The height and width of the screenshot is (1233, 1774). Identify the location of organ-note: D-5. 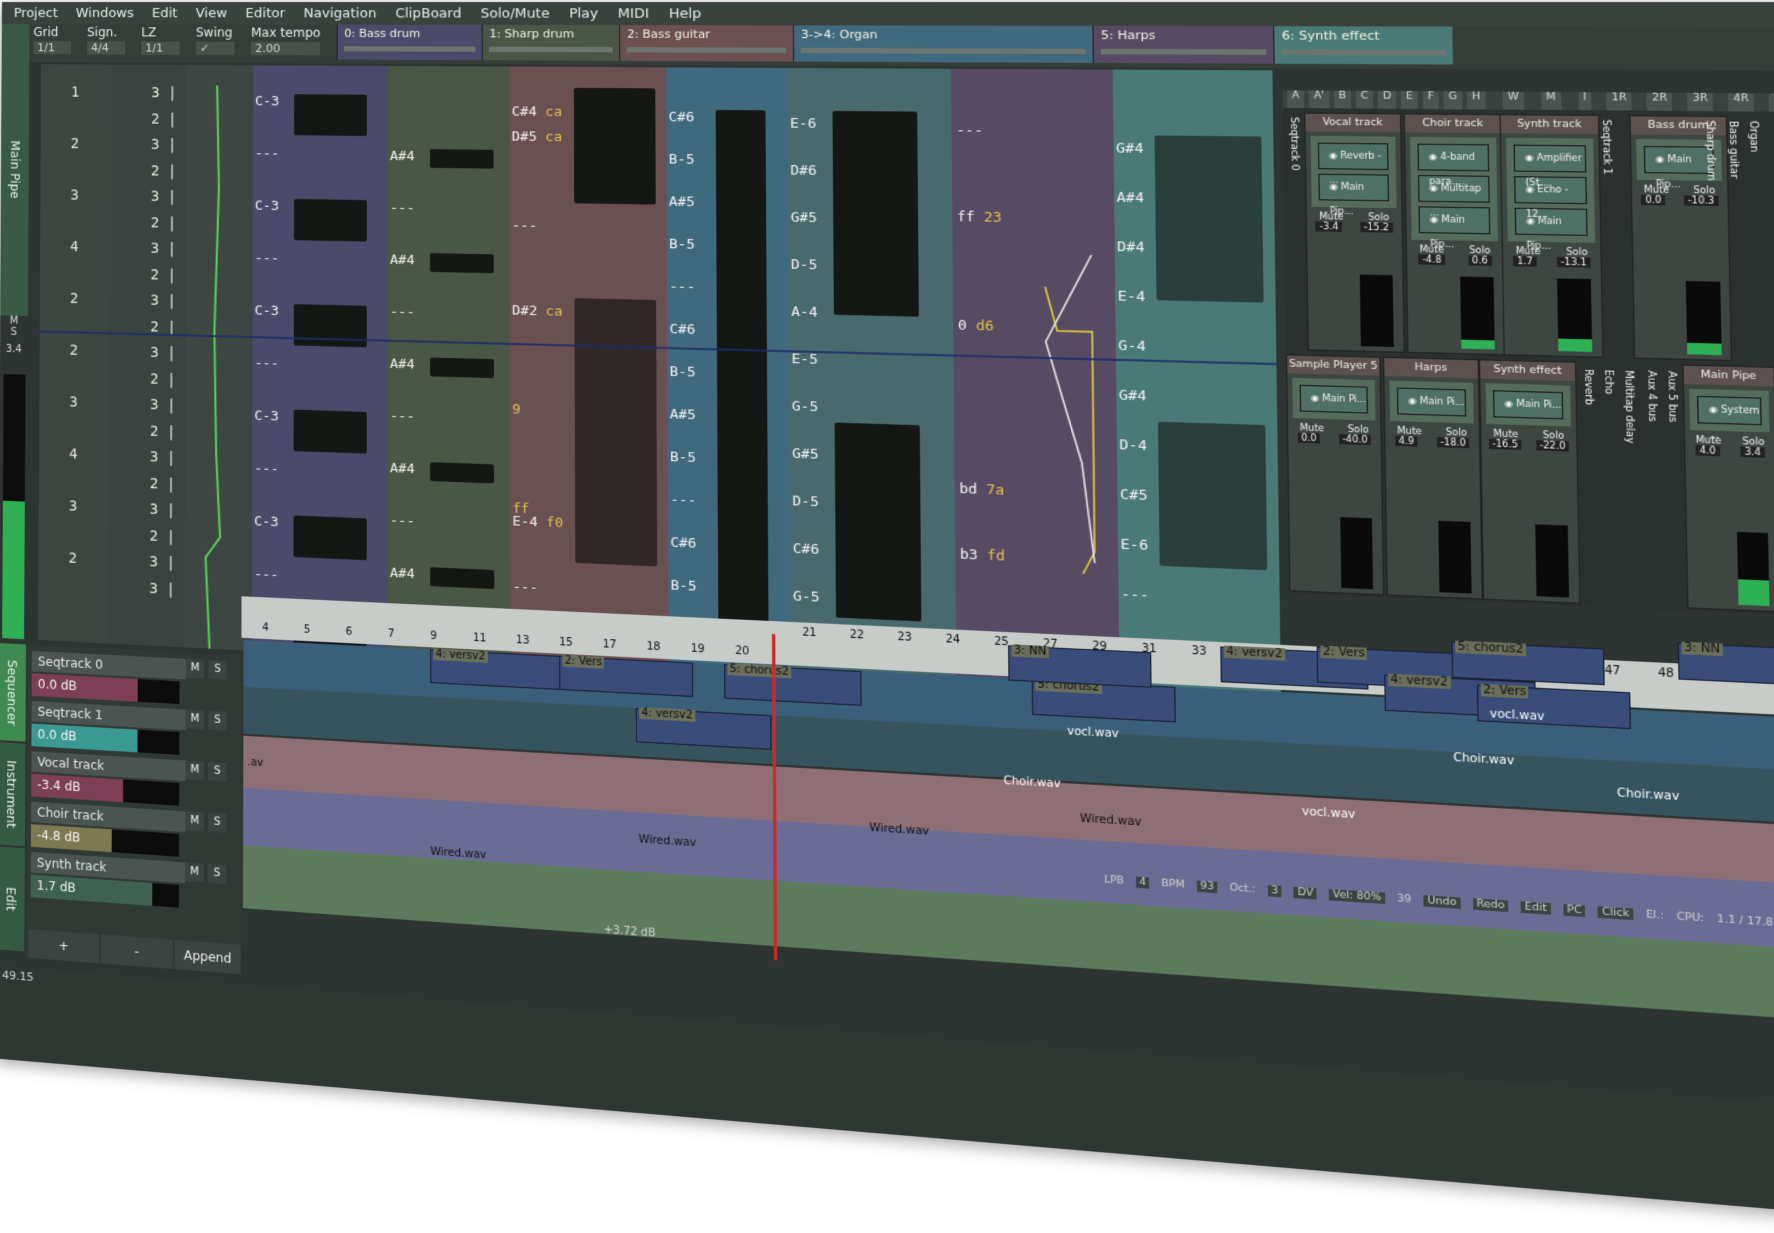
(804, 265).